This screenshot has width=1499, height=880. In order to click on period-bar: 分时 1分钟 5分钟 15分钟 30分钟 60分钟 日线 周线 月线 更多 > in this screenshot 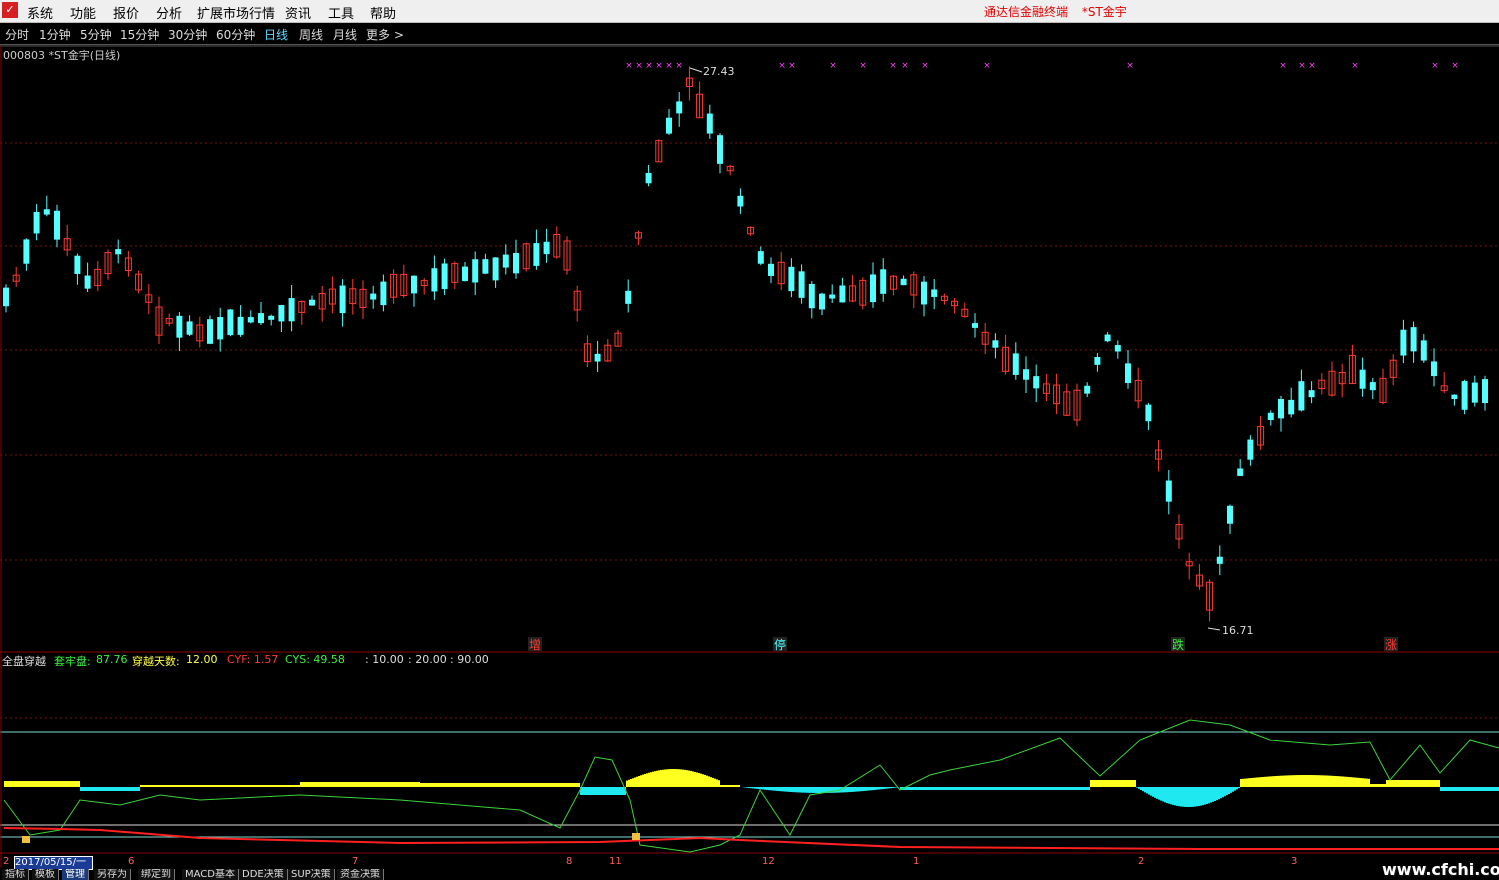, I will do `click(749, 34)`.